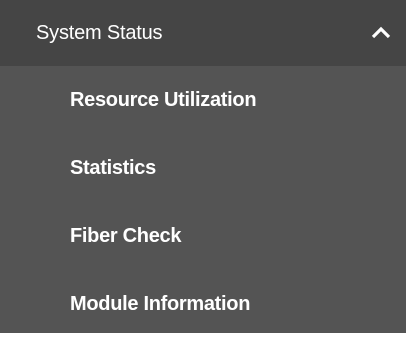  What do you see at coordinates (160, 304) in the screenshot?
I see `menu-item-label: Module Information` at bounding box center [160, 304].